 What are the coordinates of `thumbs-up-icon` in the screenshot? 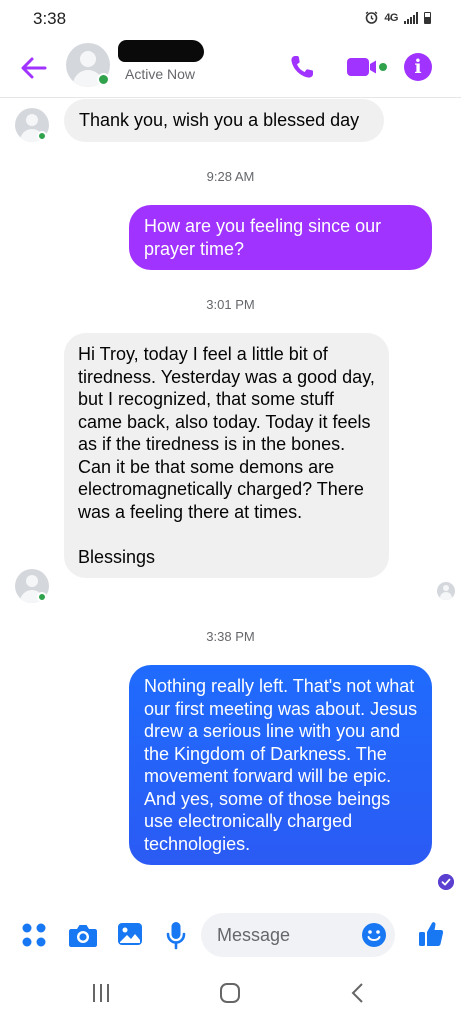 It's located at (431, 934).